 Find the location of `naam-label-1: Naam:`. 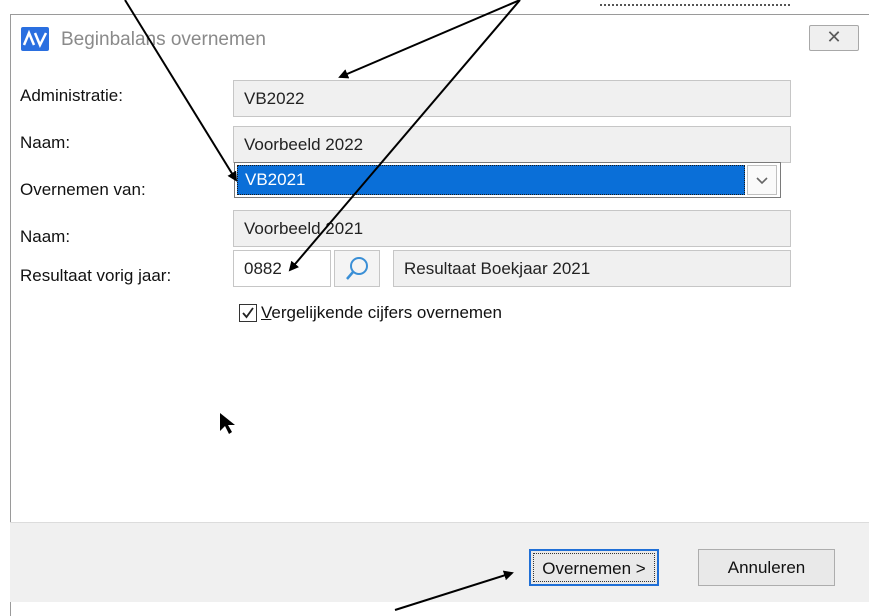

naam-label-1: Naam: is located at coordinates (45, 142).